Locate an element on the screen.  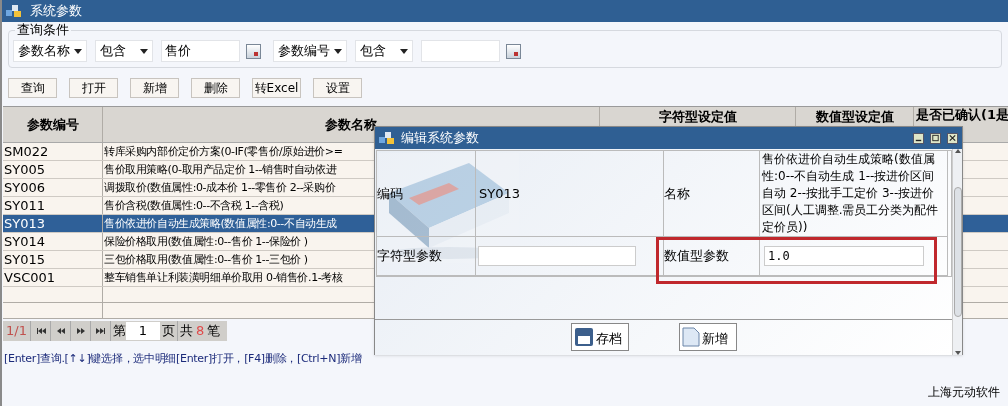
table-cell: SY015 is located at coordinates (53, 259).